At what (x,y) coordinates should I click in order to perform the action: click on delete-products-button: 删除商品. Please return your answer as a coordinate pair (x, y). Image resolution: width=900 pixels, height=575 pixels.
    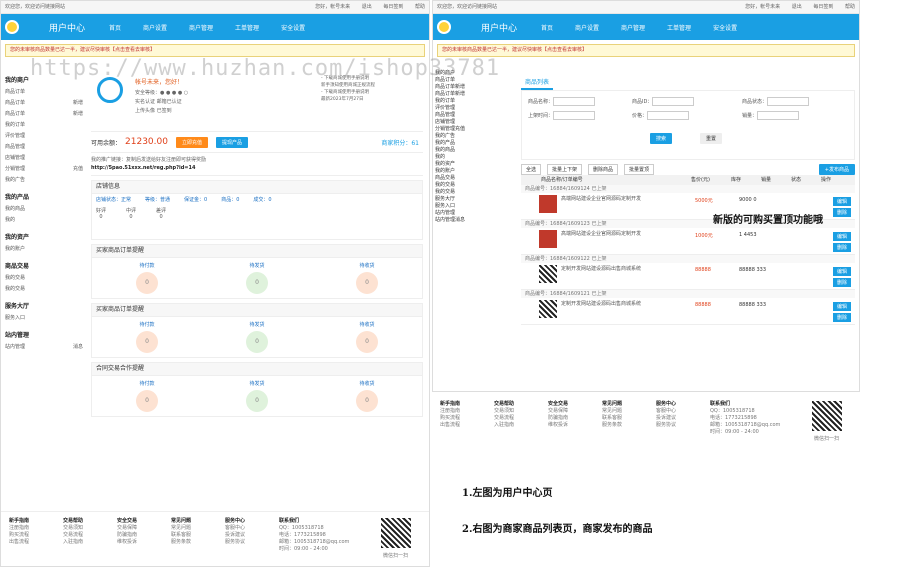
    Looking at the image, I should click on (603, 169).